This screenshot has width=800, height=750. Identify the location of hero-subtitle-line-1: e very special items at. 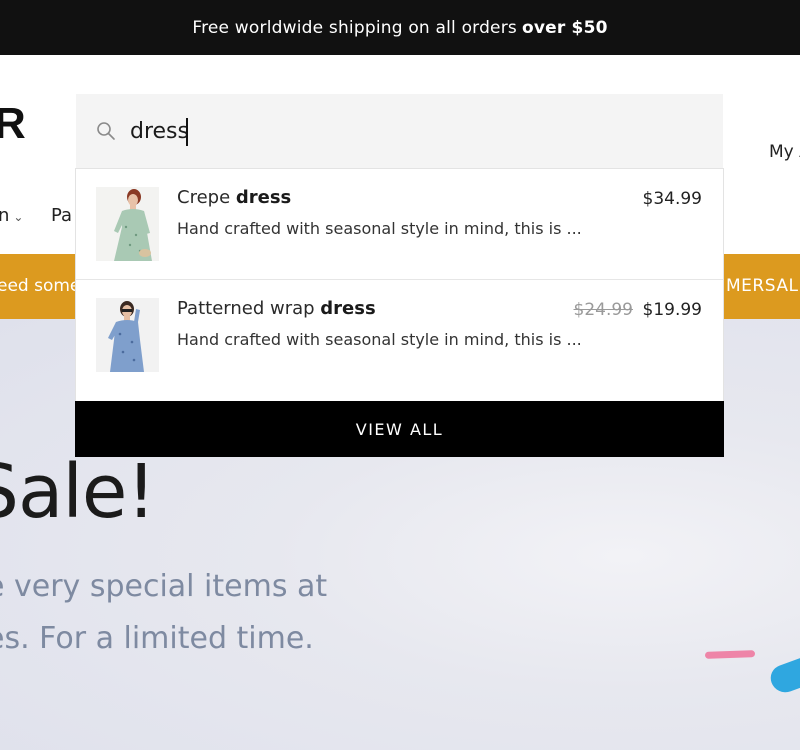
(164, 586).